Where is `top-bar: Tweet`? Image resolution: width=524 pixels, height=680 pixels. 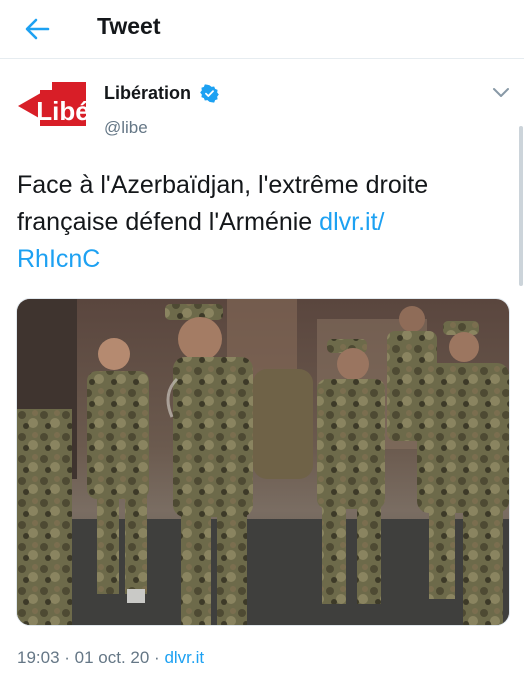 top-bar: Tweet is located at coordinates (262, 29).